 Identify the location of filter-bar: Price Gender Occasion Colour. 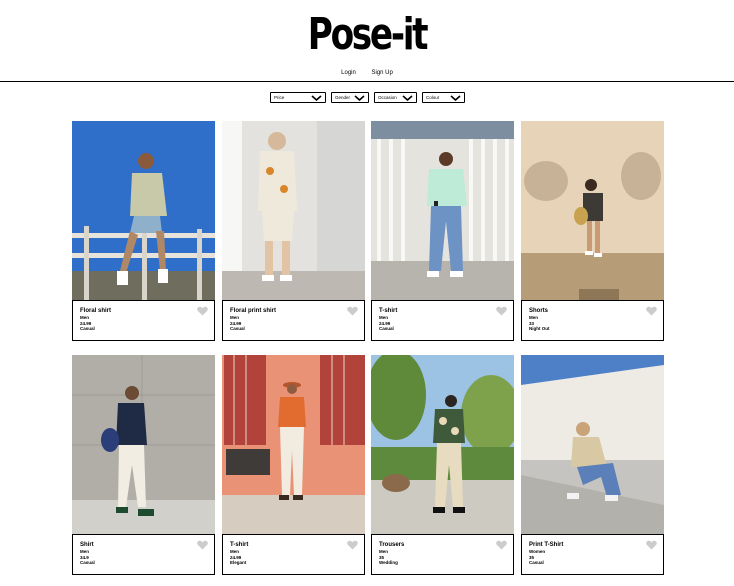
(367, 97).